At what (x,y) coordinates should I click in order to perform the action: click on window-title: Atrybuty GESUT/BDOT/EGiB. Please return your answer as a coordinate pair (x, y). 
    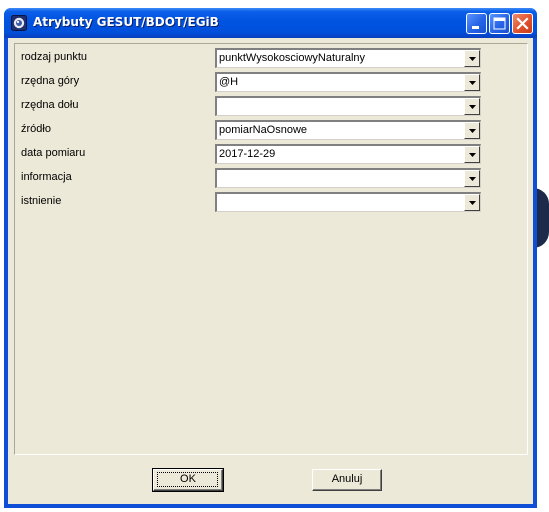
    Looking at the image, I should click on (126, 22).